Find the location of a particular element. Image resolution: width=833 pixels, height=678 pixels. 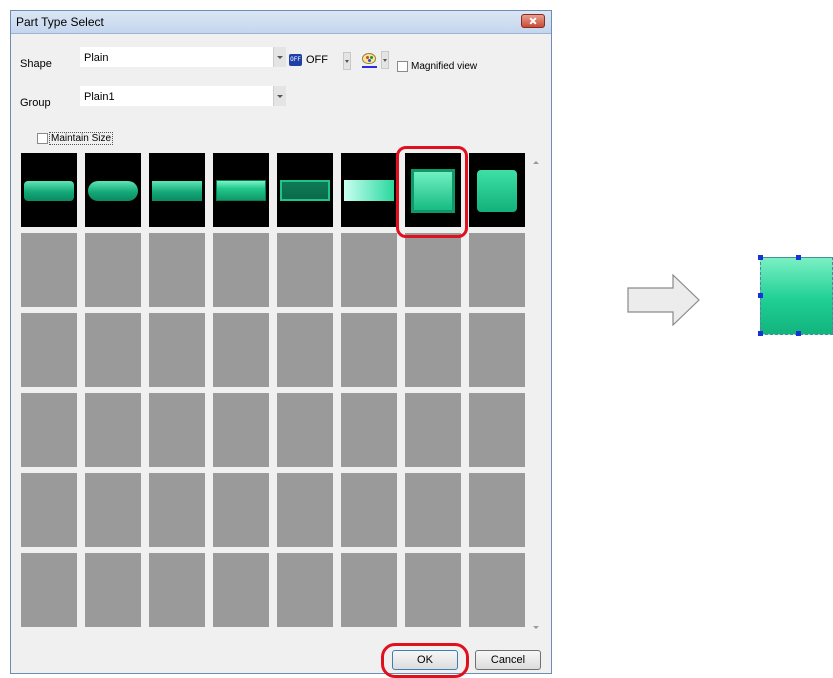

palette-dropdown is located at coordinates (385, 60).